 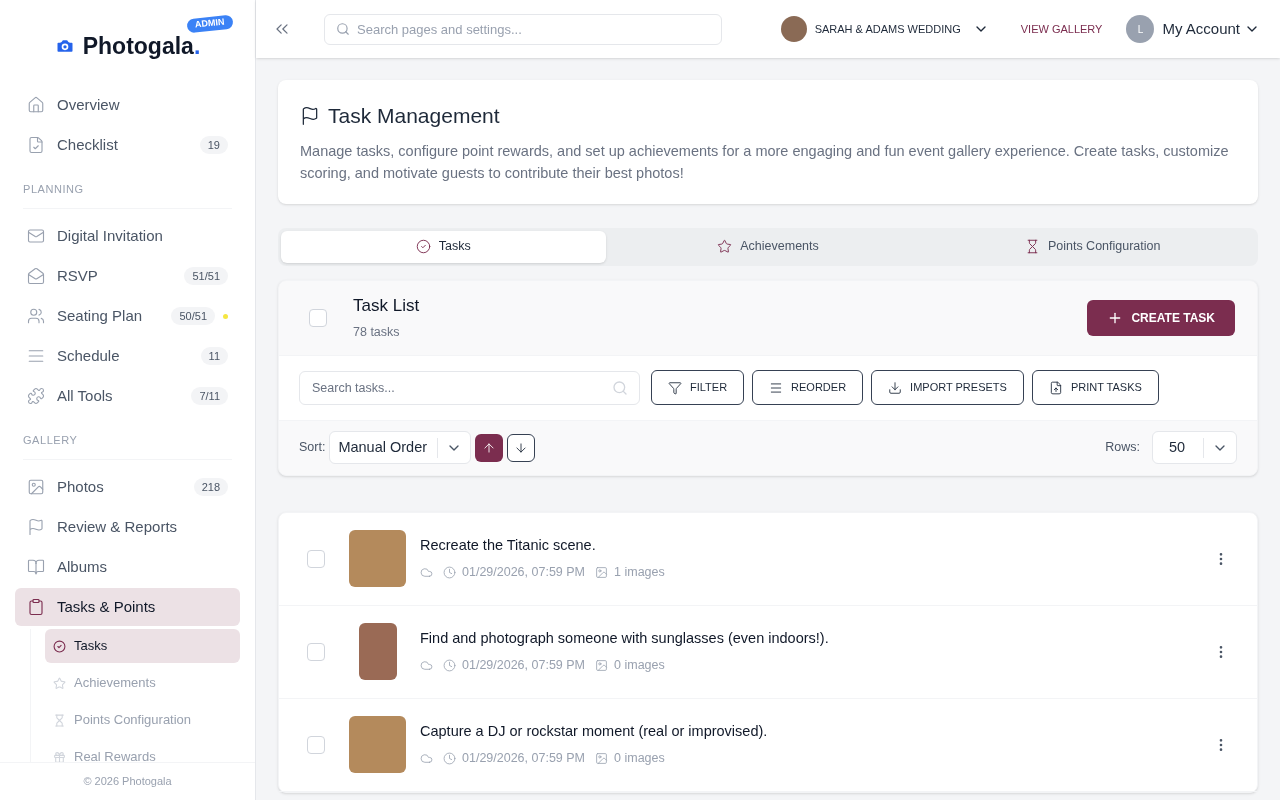 What do you see at coordinates (698, 387) in the screenshot?
I see `toolbar-button: FILTER` at bounding box center [698, 387].